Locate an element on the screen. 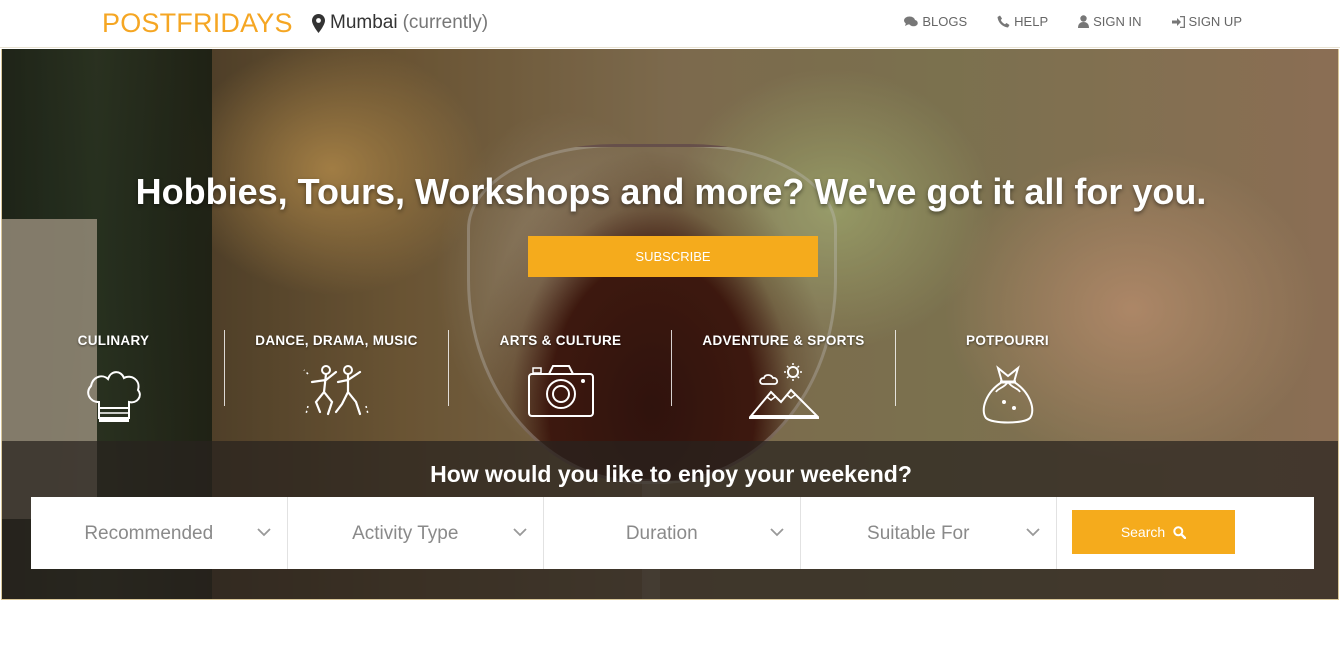  search-cell: Search is located at coordinates (1185, 533).